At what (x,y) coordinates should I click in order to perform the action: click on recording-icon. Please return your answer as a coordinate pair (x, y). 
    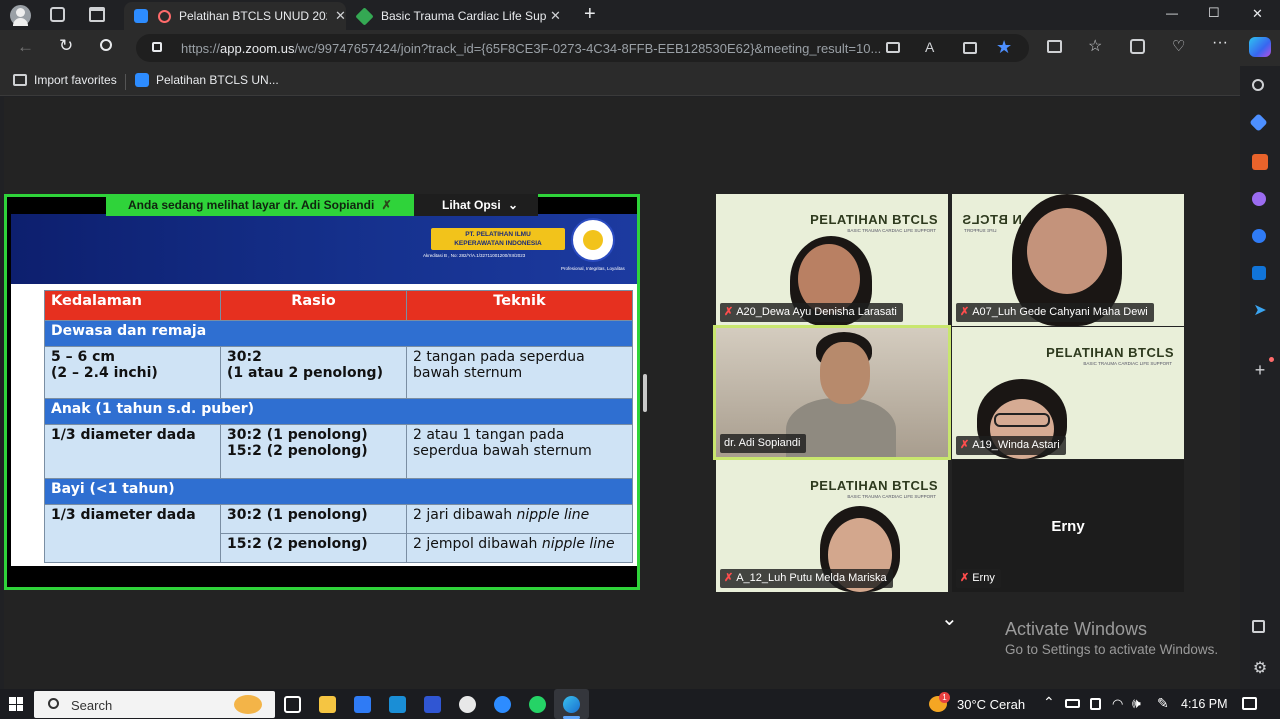
    Looking at the image, I should click on (164, 16).